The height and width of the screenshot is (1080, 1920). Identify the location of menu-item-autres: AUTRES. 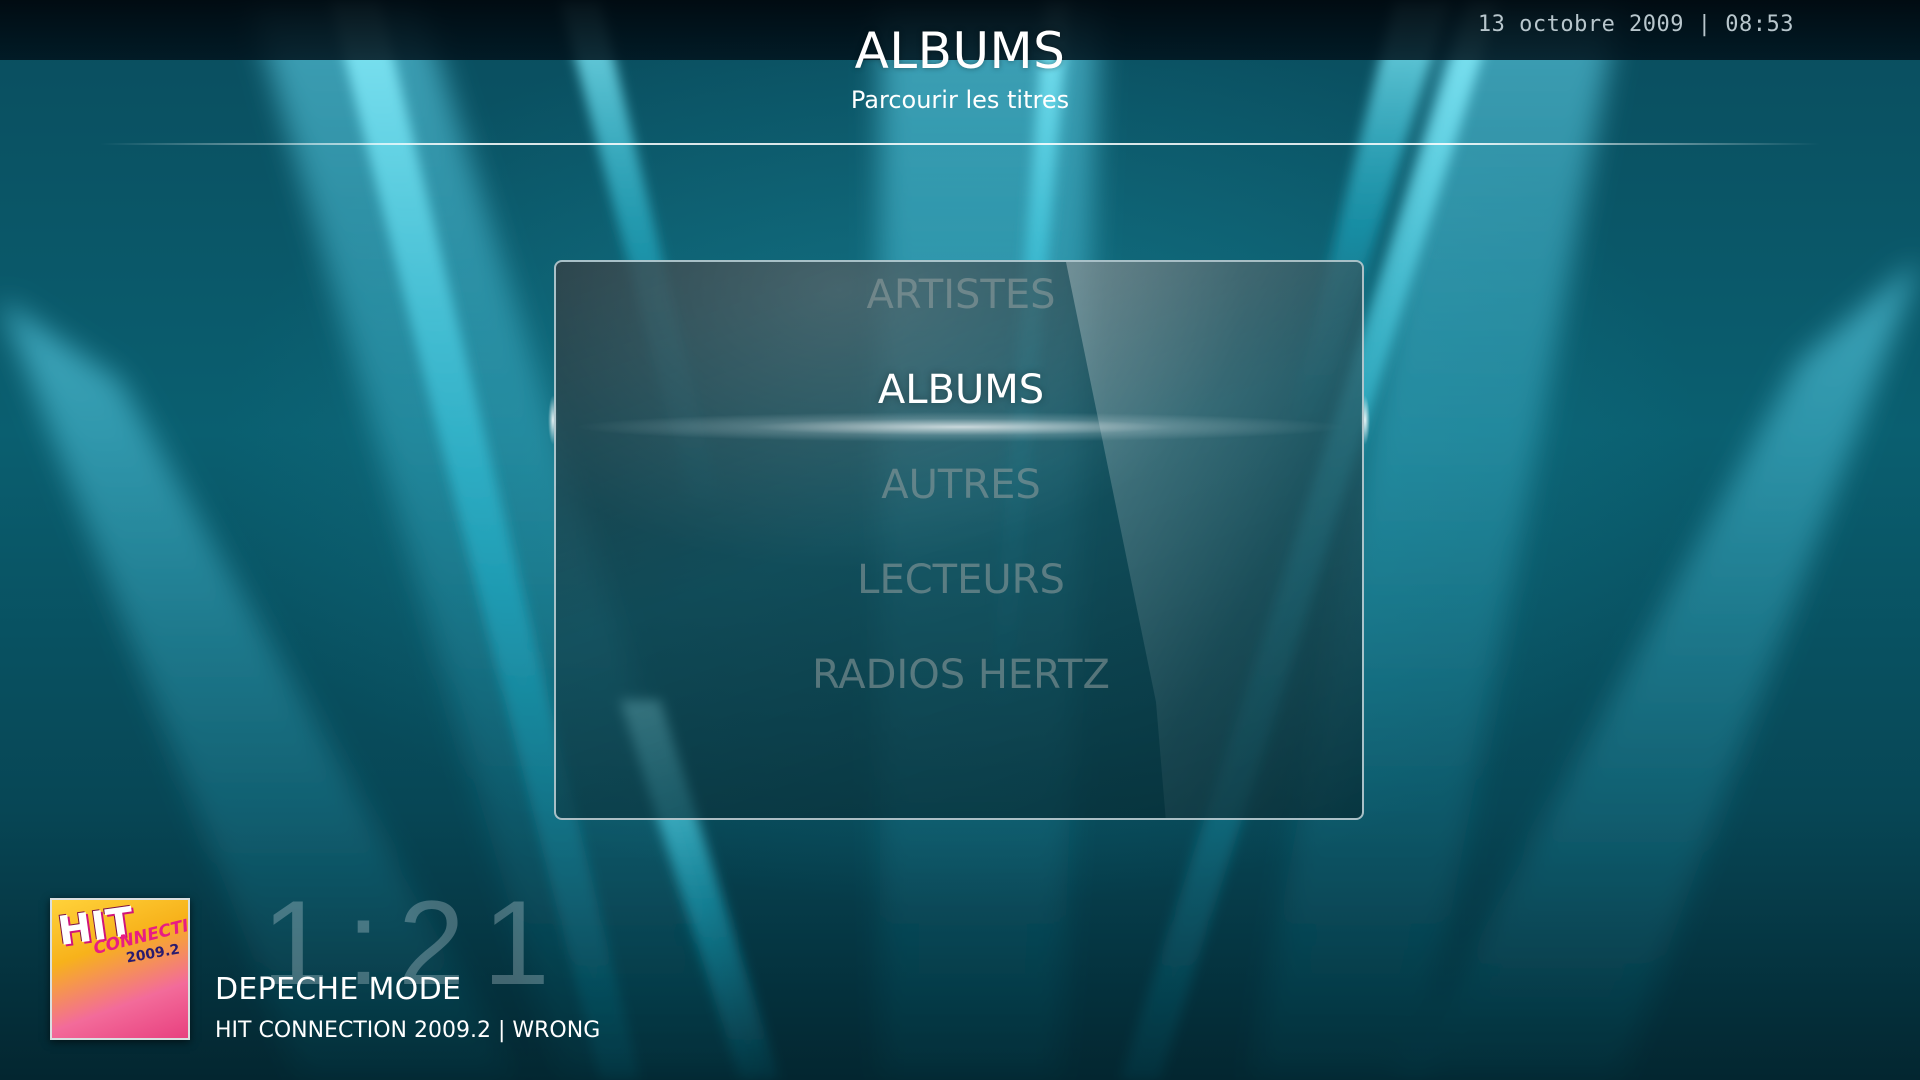
(959, 485).